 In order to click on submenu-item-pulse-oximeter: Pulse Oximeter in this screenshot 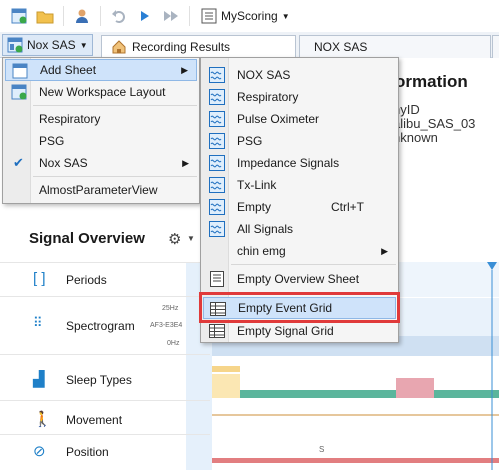, I will do `click(299, 119)`.